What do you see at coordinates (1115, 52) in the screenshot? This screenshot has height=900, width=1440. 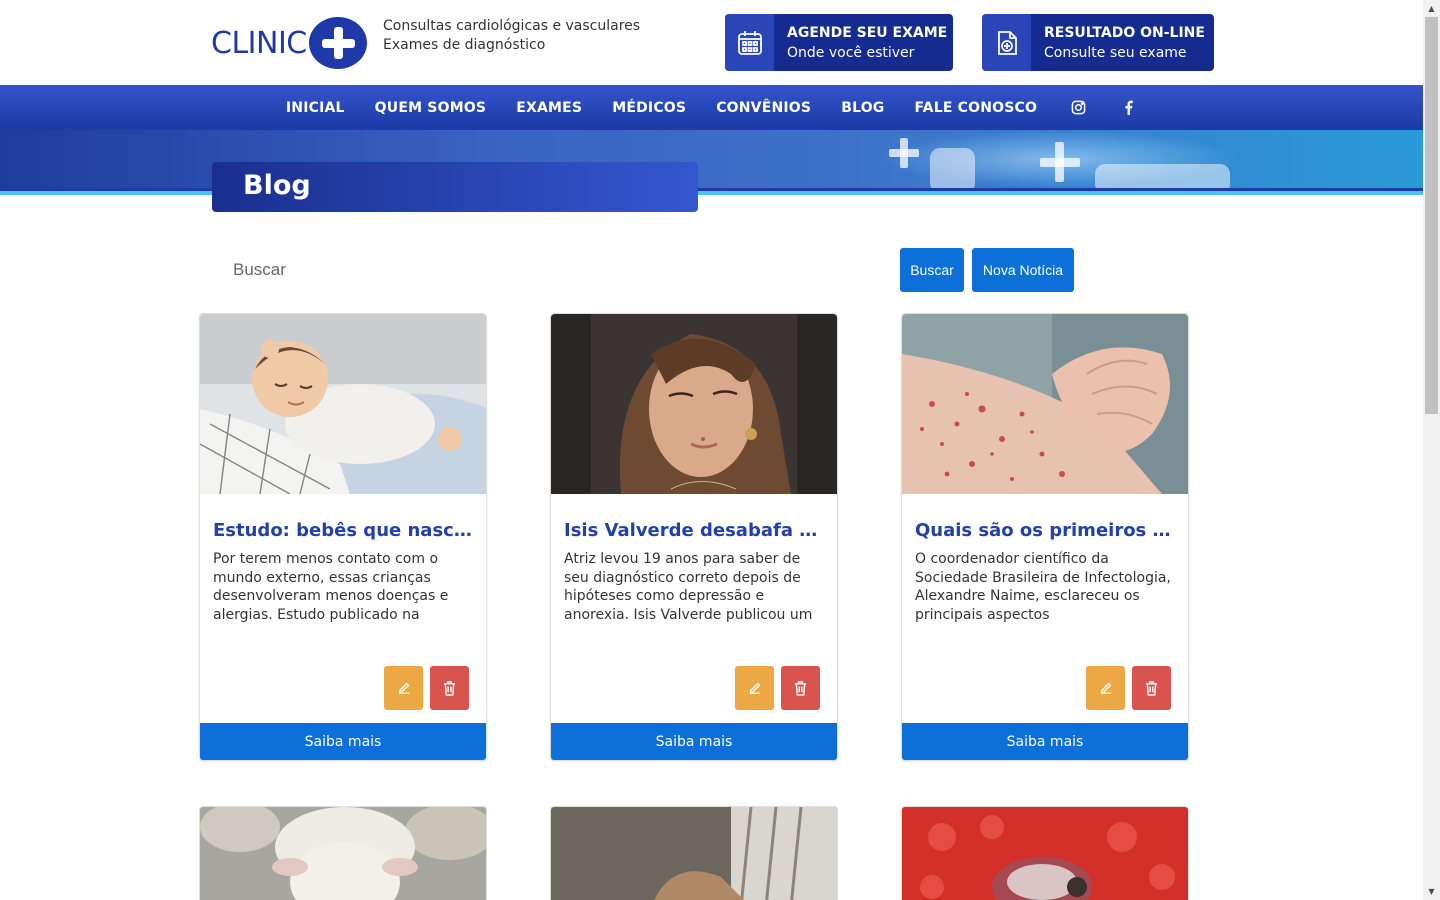 I see `online-result-subtitle: Consulte seu exame` at bounding box center [1115, 52].